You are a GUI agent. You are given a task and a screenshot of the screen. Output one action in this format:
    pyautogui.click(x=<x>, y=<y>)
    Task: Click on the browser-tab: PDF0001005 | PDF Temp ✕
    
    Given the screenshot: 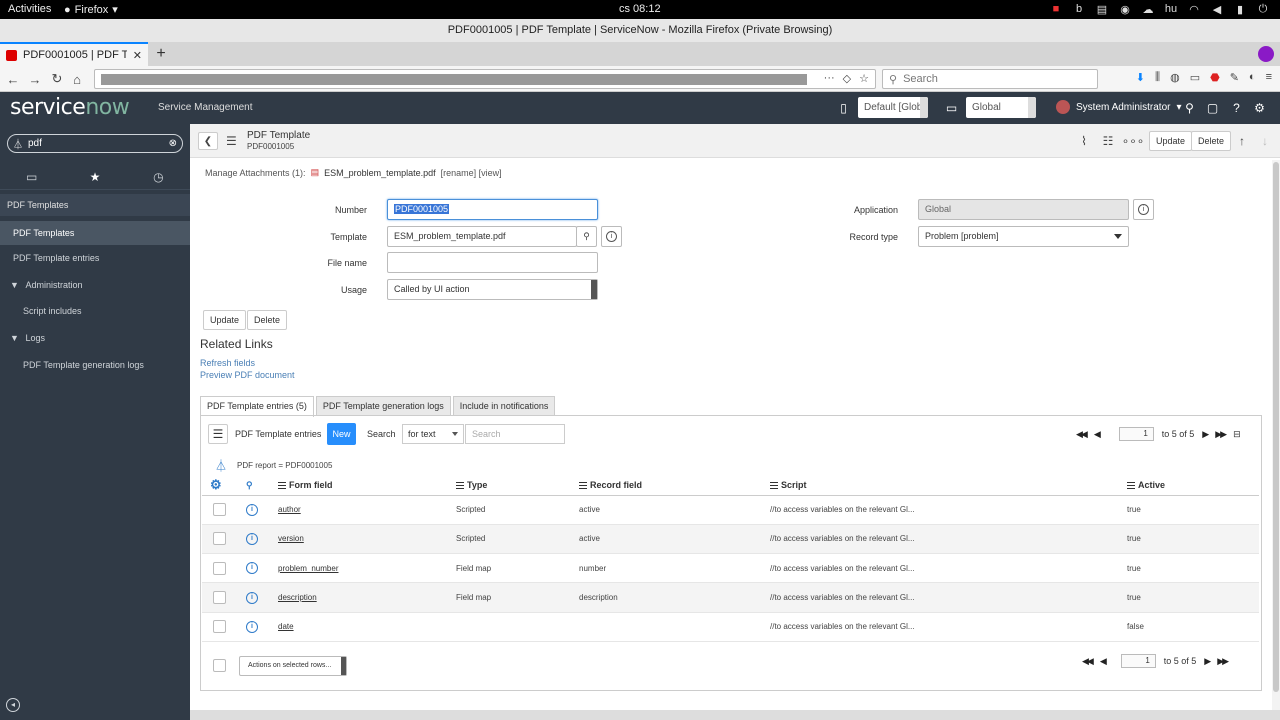 What is the action you would take?
    pyautogui.click(x=74, y=54)
    